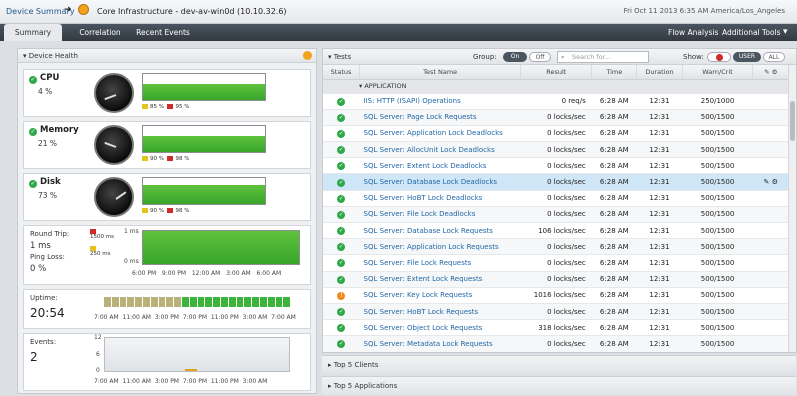  What do you see at coordinates (774, 57) in the screenshot?
I see `filter-all-toggle: ALL` at bounding box center [774, 57].